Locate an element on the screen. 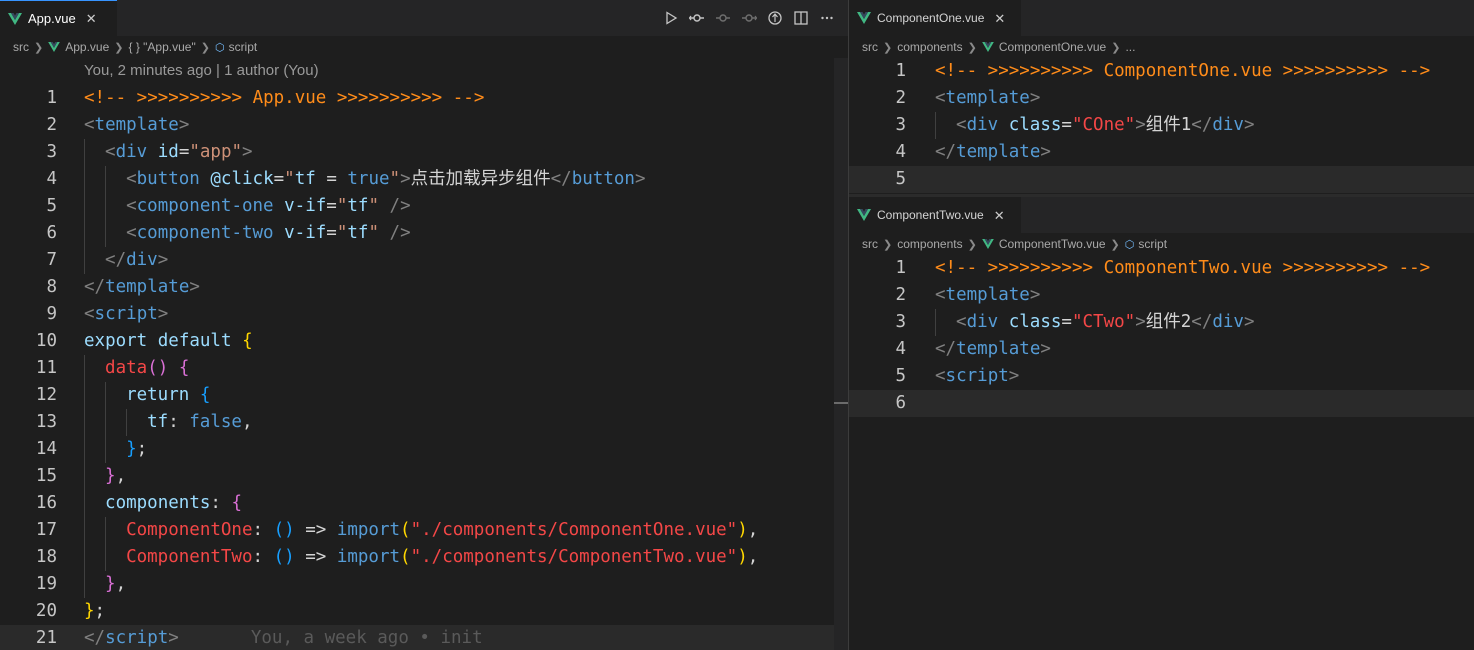 The image size is (1474, 650). cube-icon: ⬡ is located at coordinates (1129, 244).